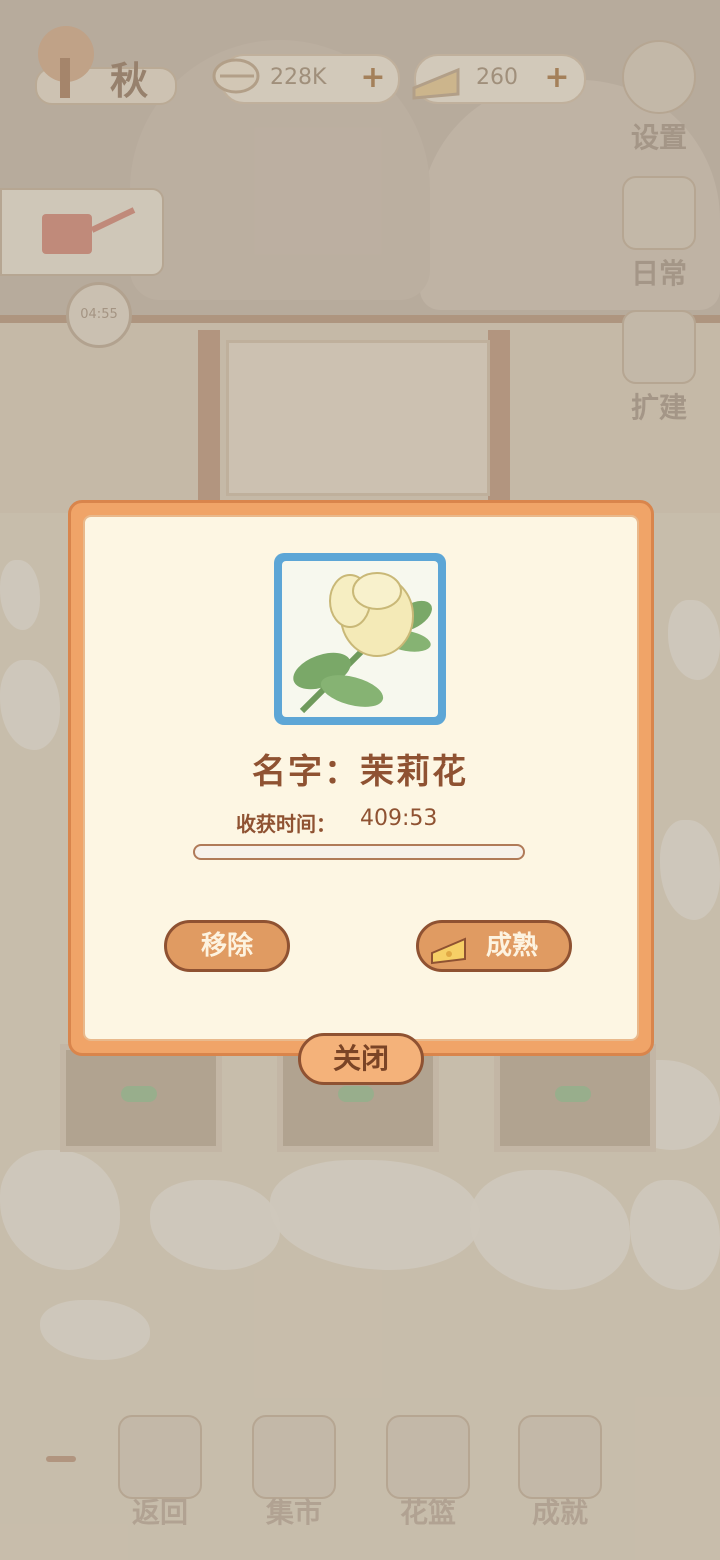  What do you see at coordinates (359, 852) in the screenshot?
I see `growth-progress-bar` at bounding box center [359, 852].